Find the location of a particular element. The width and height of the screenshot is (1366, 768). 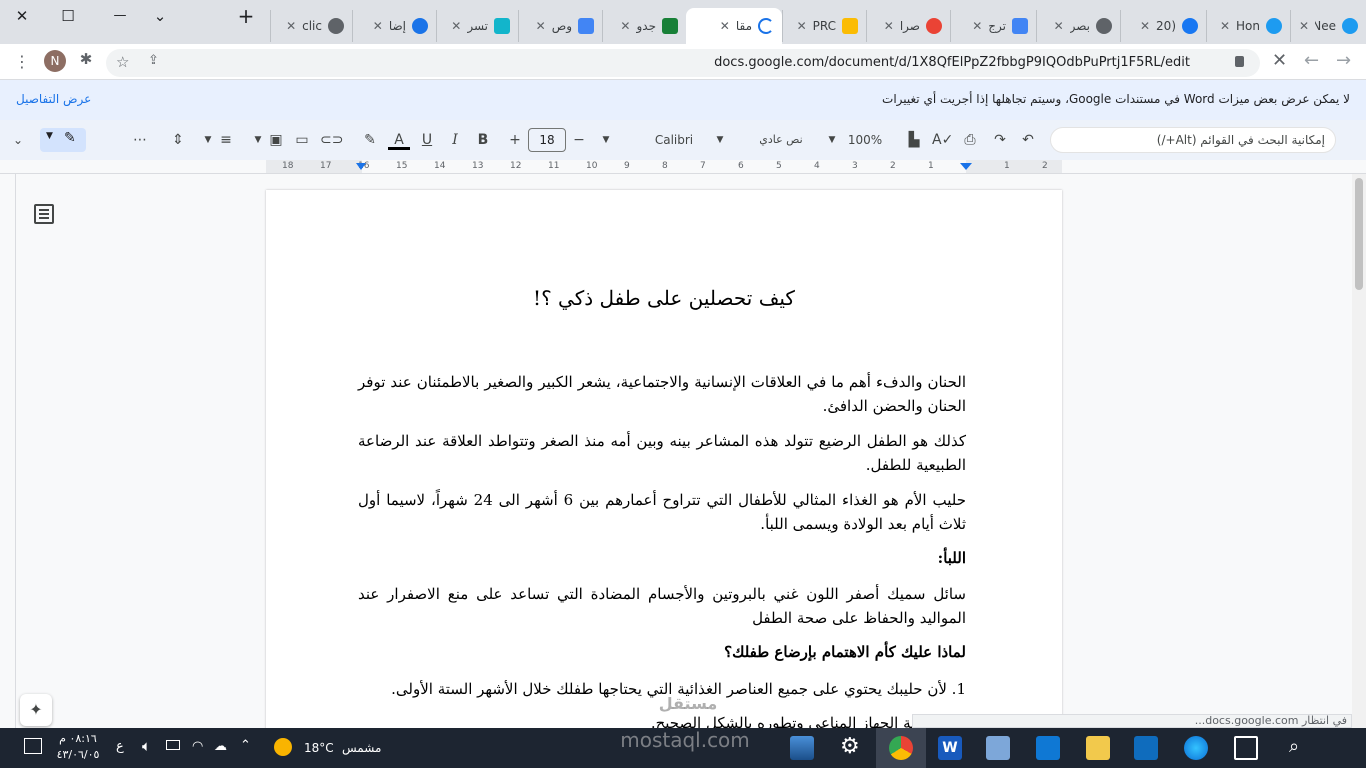

stop-icon: ✕ is located at coordinates (1279, 60).